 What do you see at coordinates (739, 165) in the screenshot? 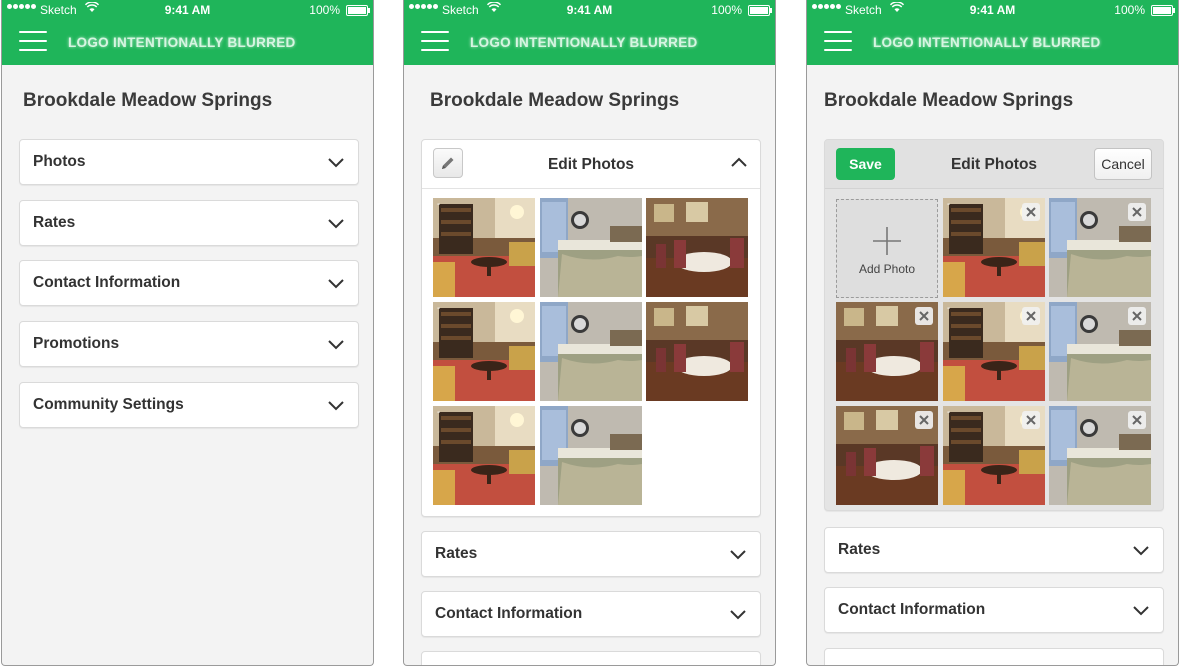
I see `chevron-up-icon` at bounding box center [739, 165].